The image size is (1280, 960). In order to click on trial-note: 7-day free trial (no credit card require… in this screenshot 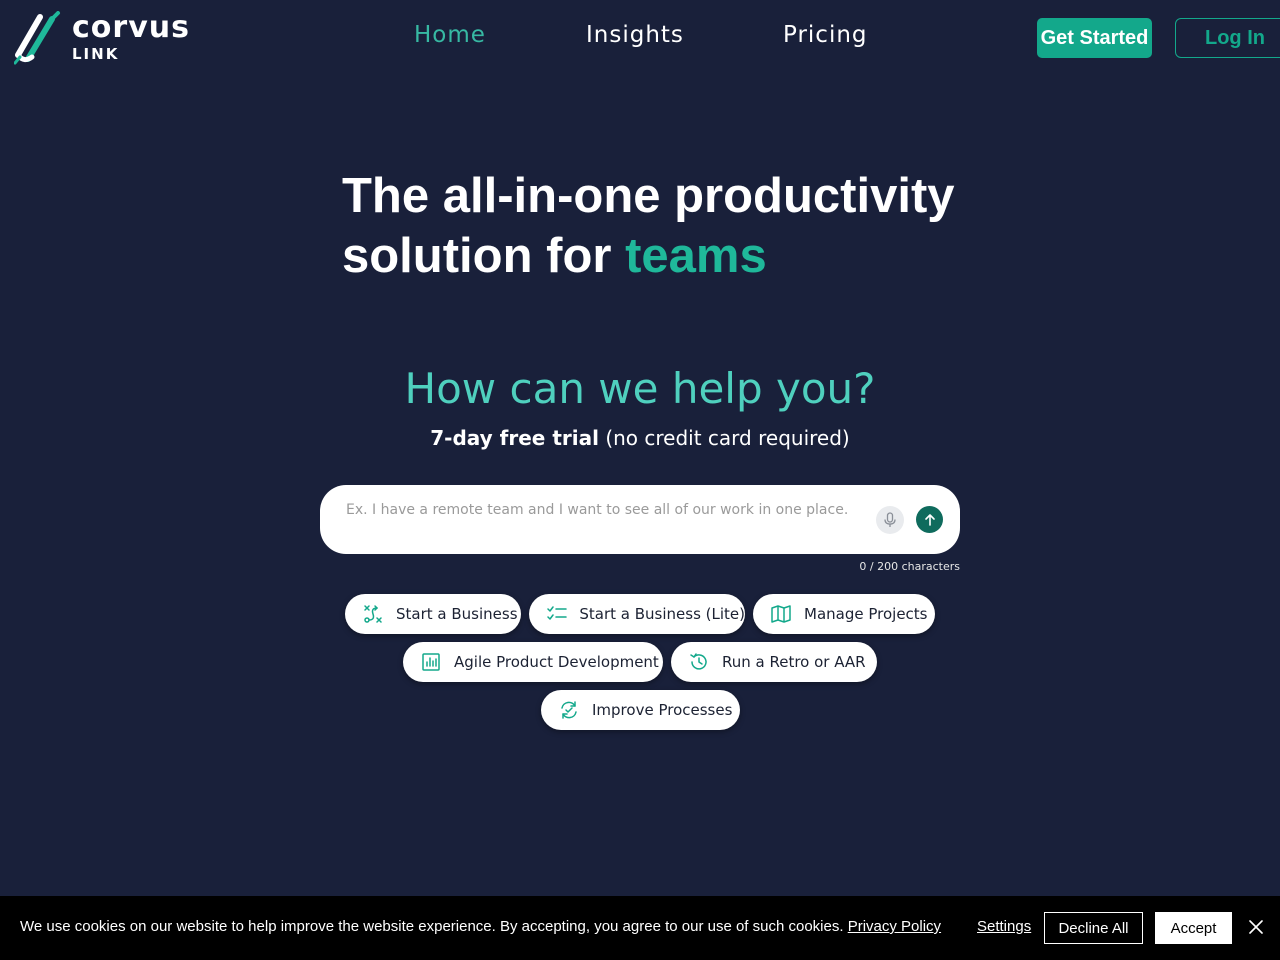, I will do `click(640, 438)`.